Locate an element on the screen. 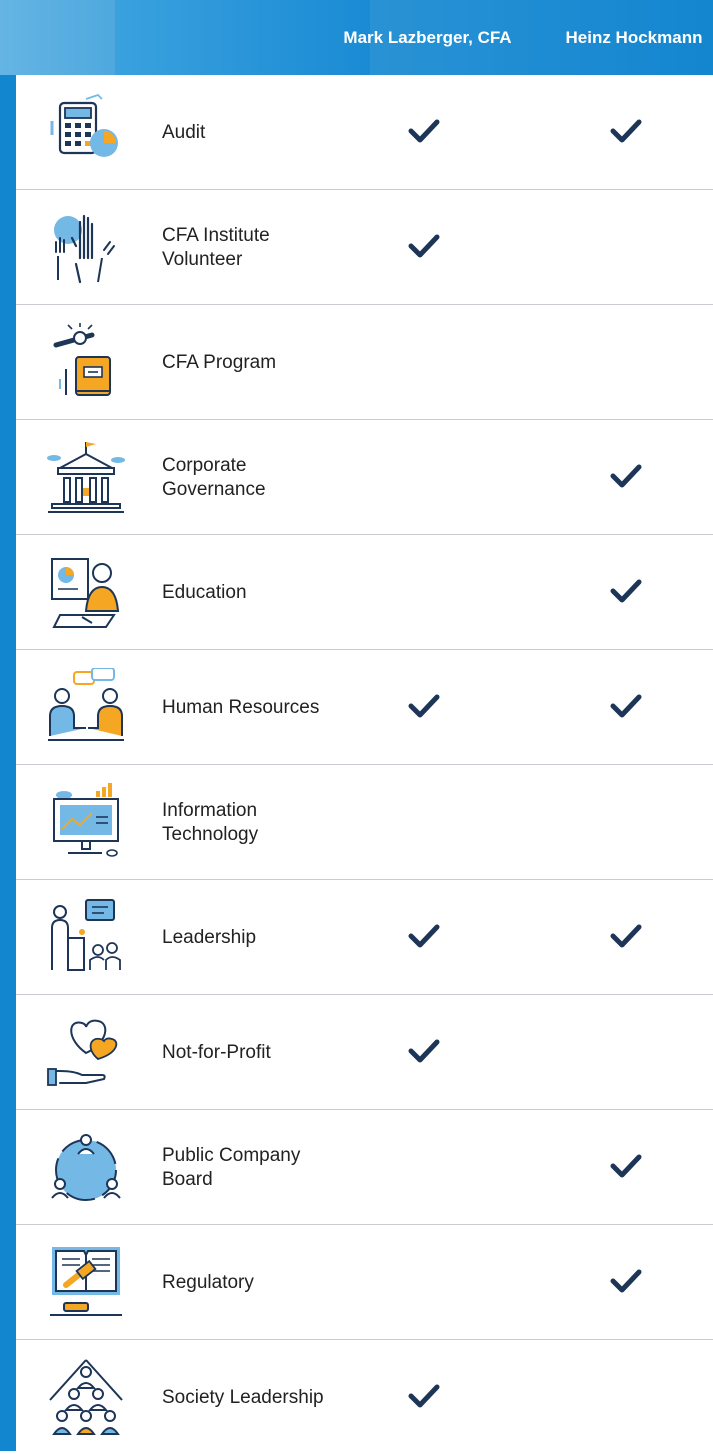 The image size is (713, 1455). left-accent-stripe is located at coordinates (8, 763).